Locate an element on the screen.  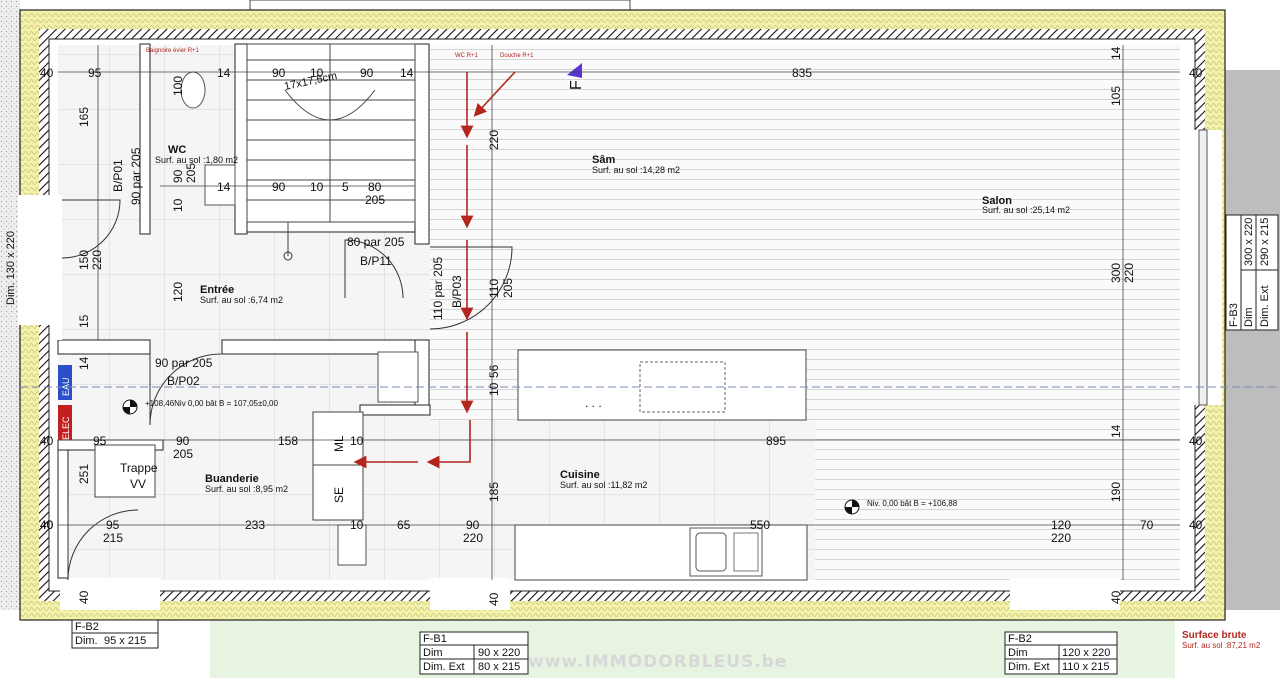
dim-bot-215: 215 is located at coordinates (113, 538).